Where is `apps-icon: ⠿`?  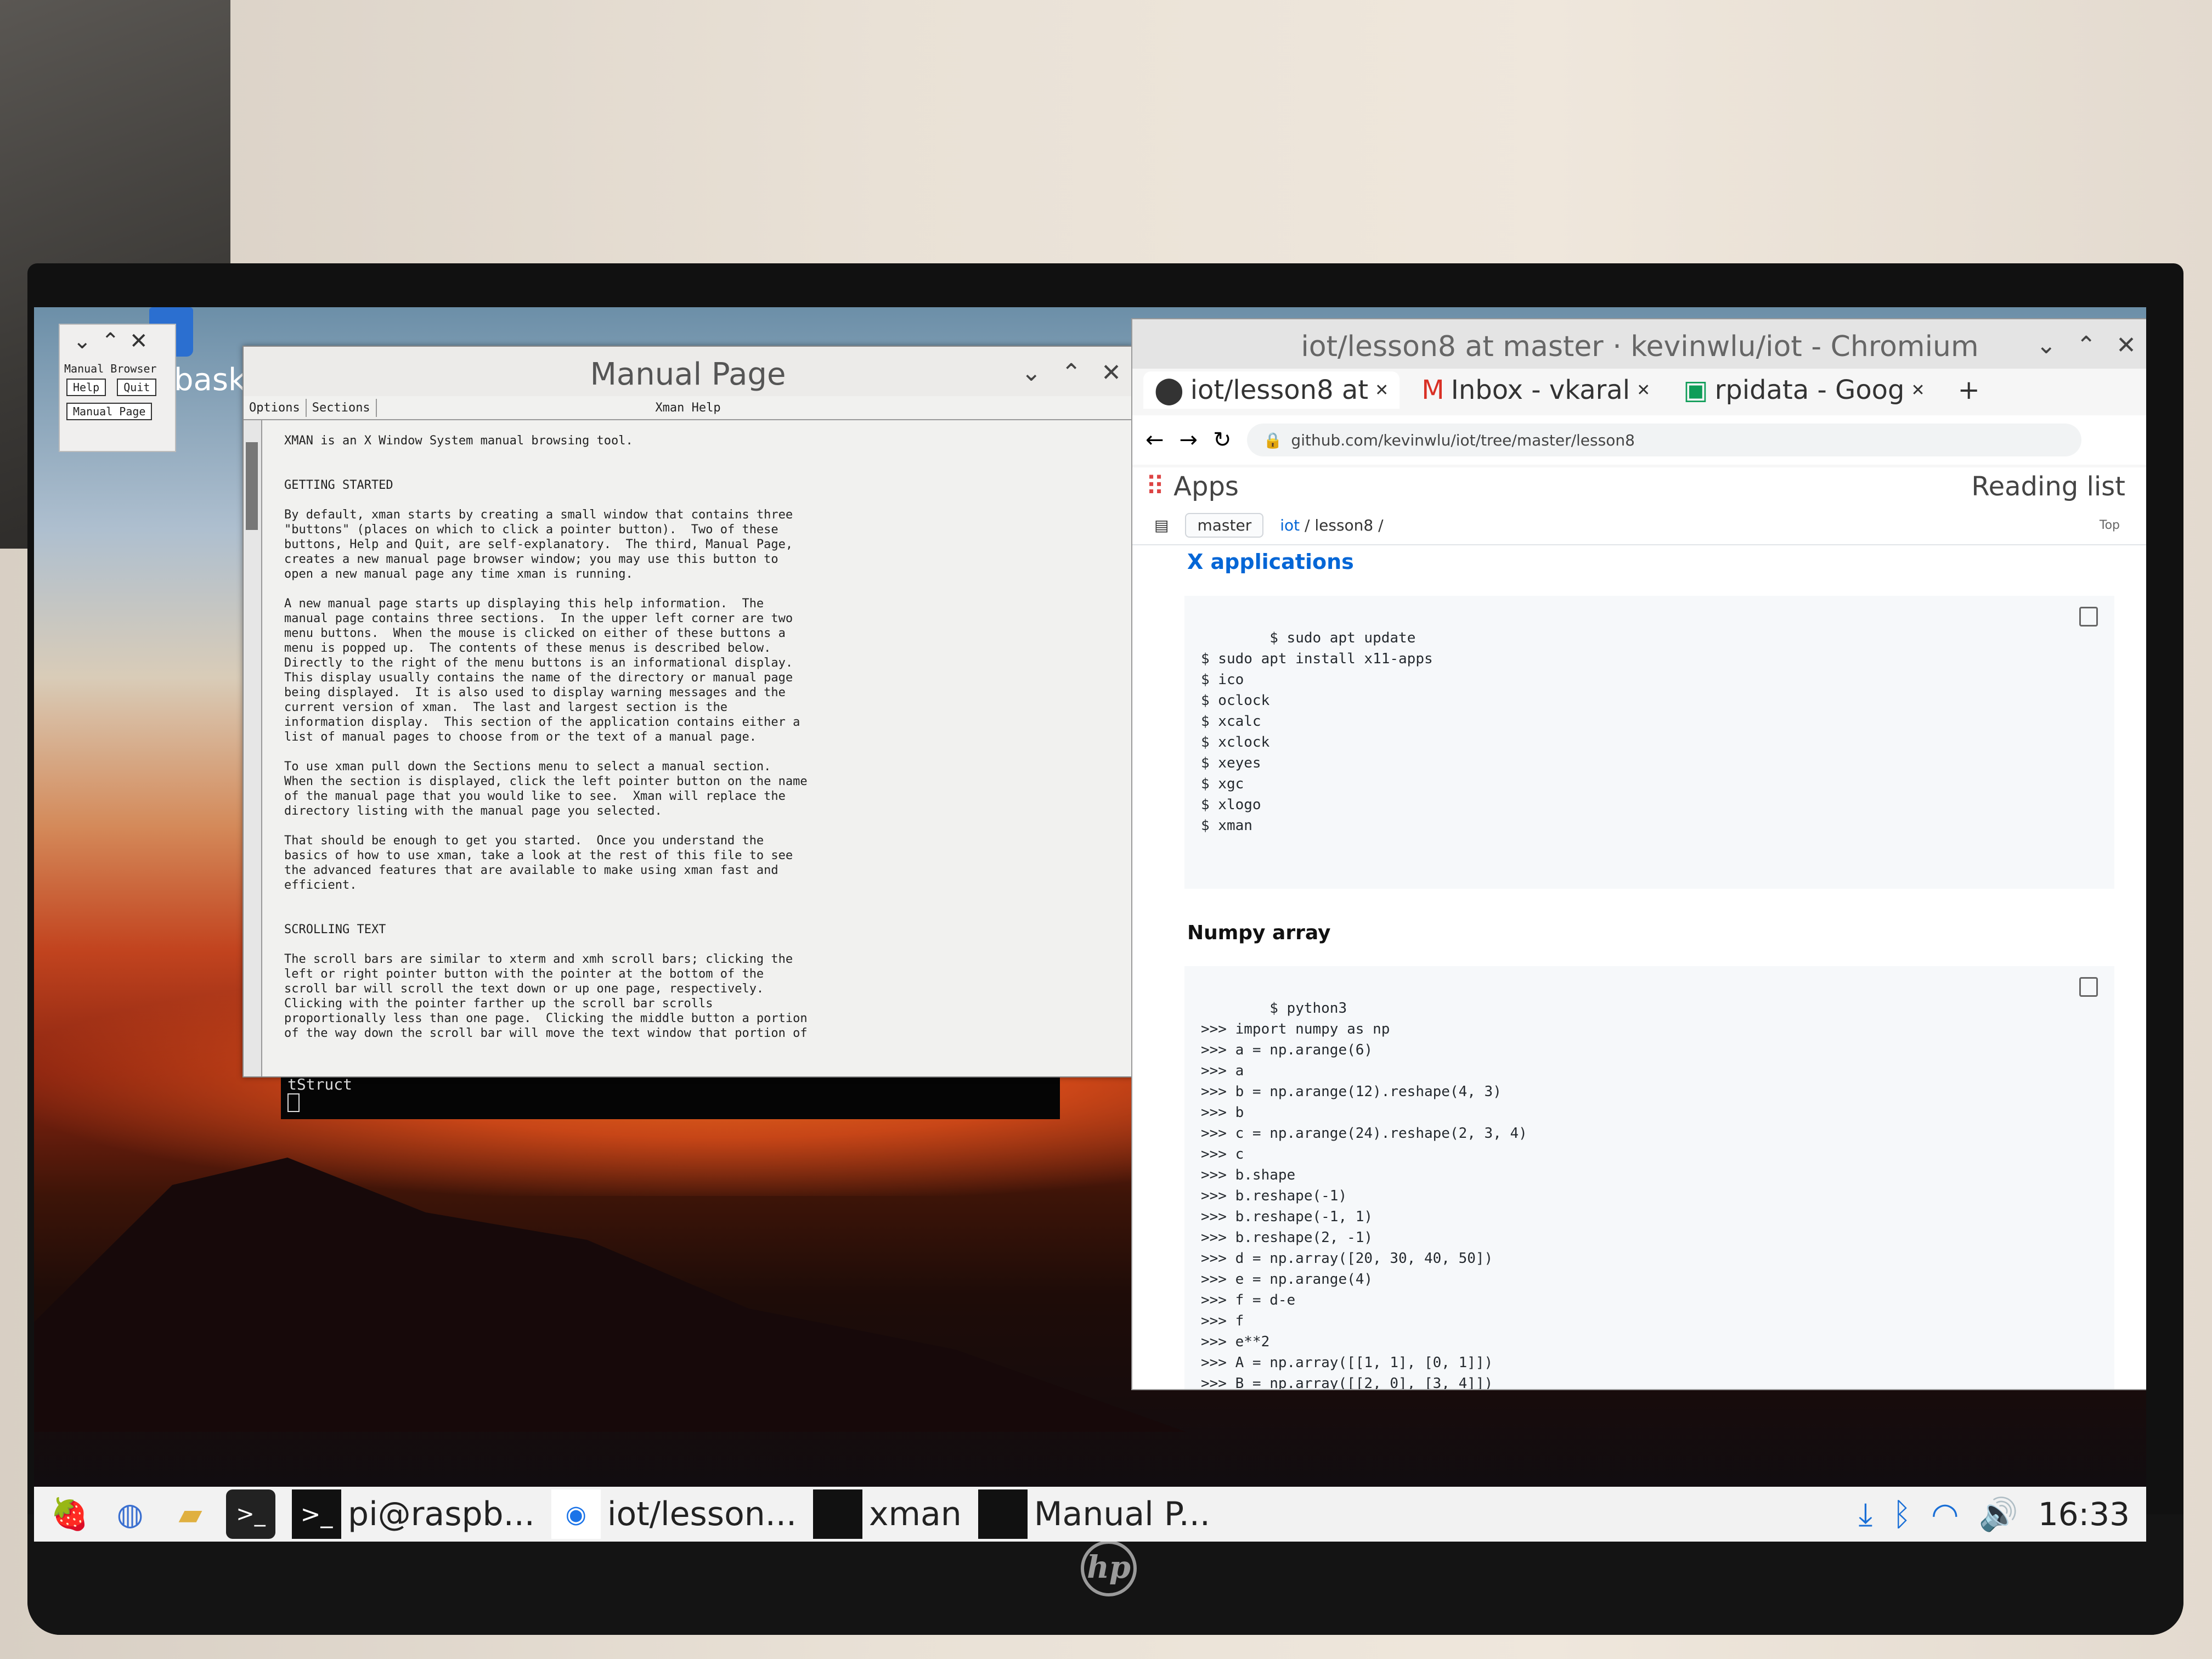 apps-icon: ⠿ is located at coordinates (1156, 486).